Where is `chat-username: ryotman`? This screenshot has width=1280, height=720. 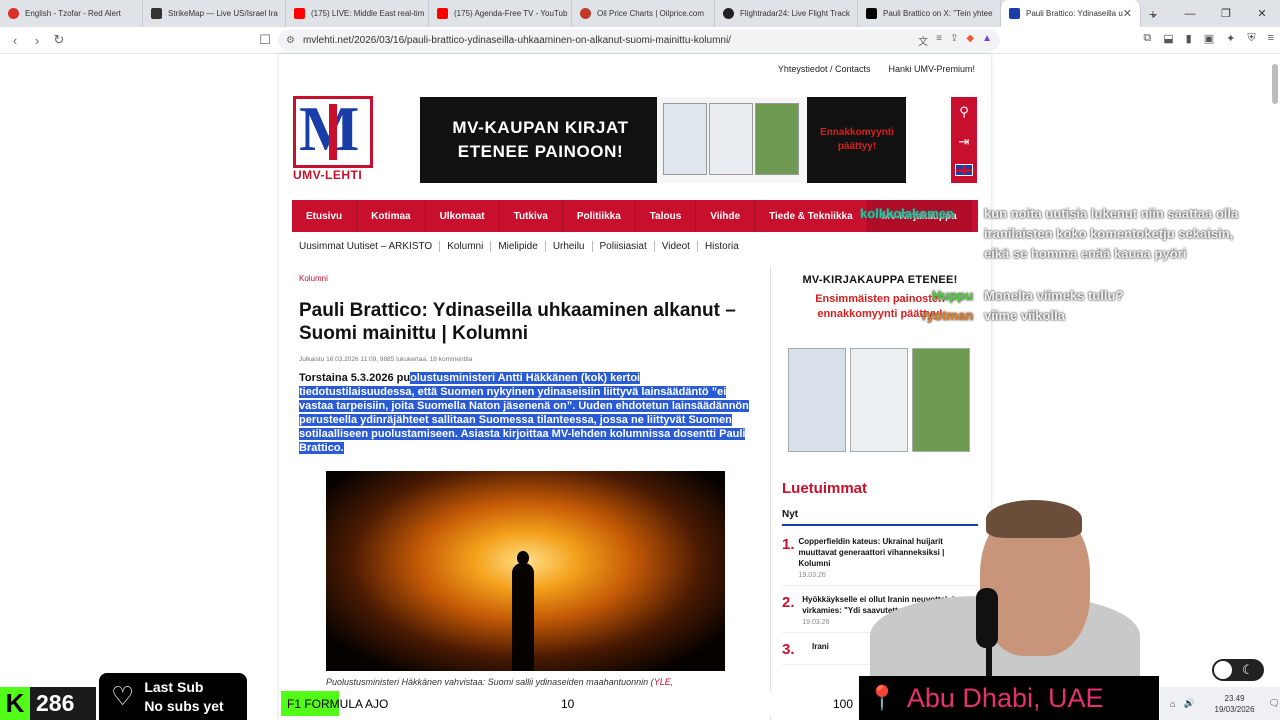 chat-username: ryotman is located at coordinates (948, 315).